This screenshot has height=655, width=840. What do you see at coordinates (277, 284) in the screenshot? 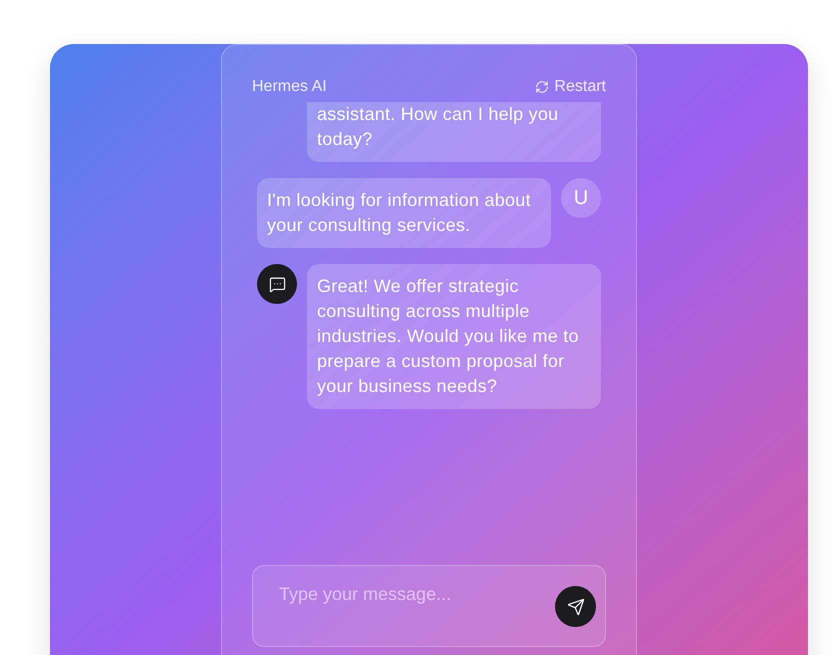
I see `chat-bubble-icon` at bounding box center [277, 284].